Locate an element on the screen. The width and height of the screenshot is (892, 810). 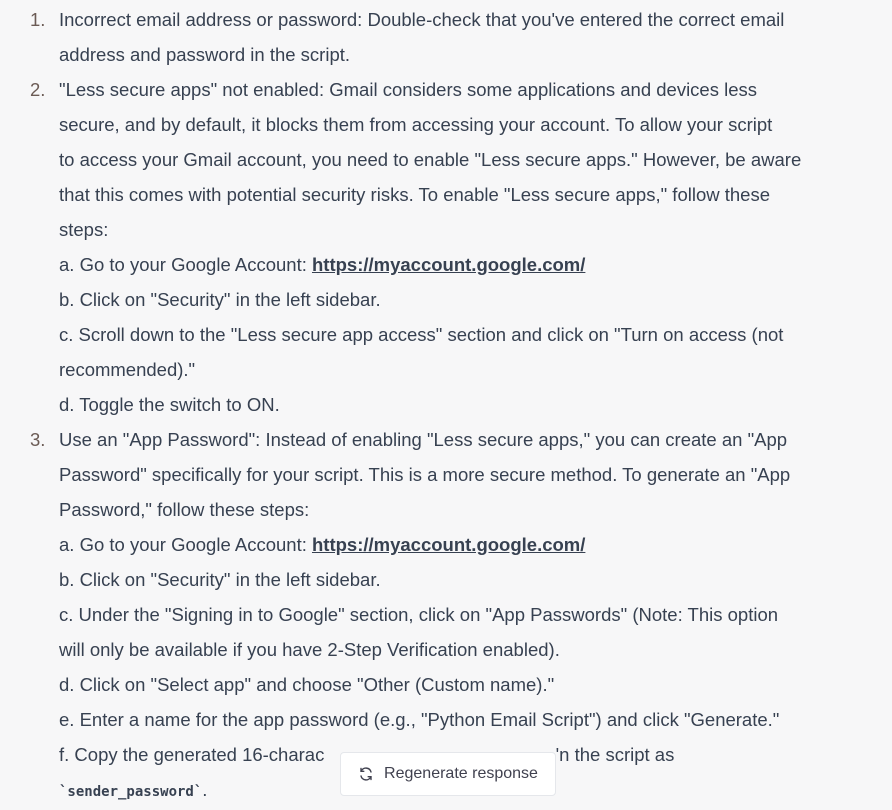
code-suffix: . is located at coordinates (205, 789).